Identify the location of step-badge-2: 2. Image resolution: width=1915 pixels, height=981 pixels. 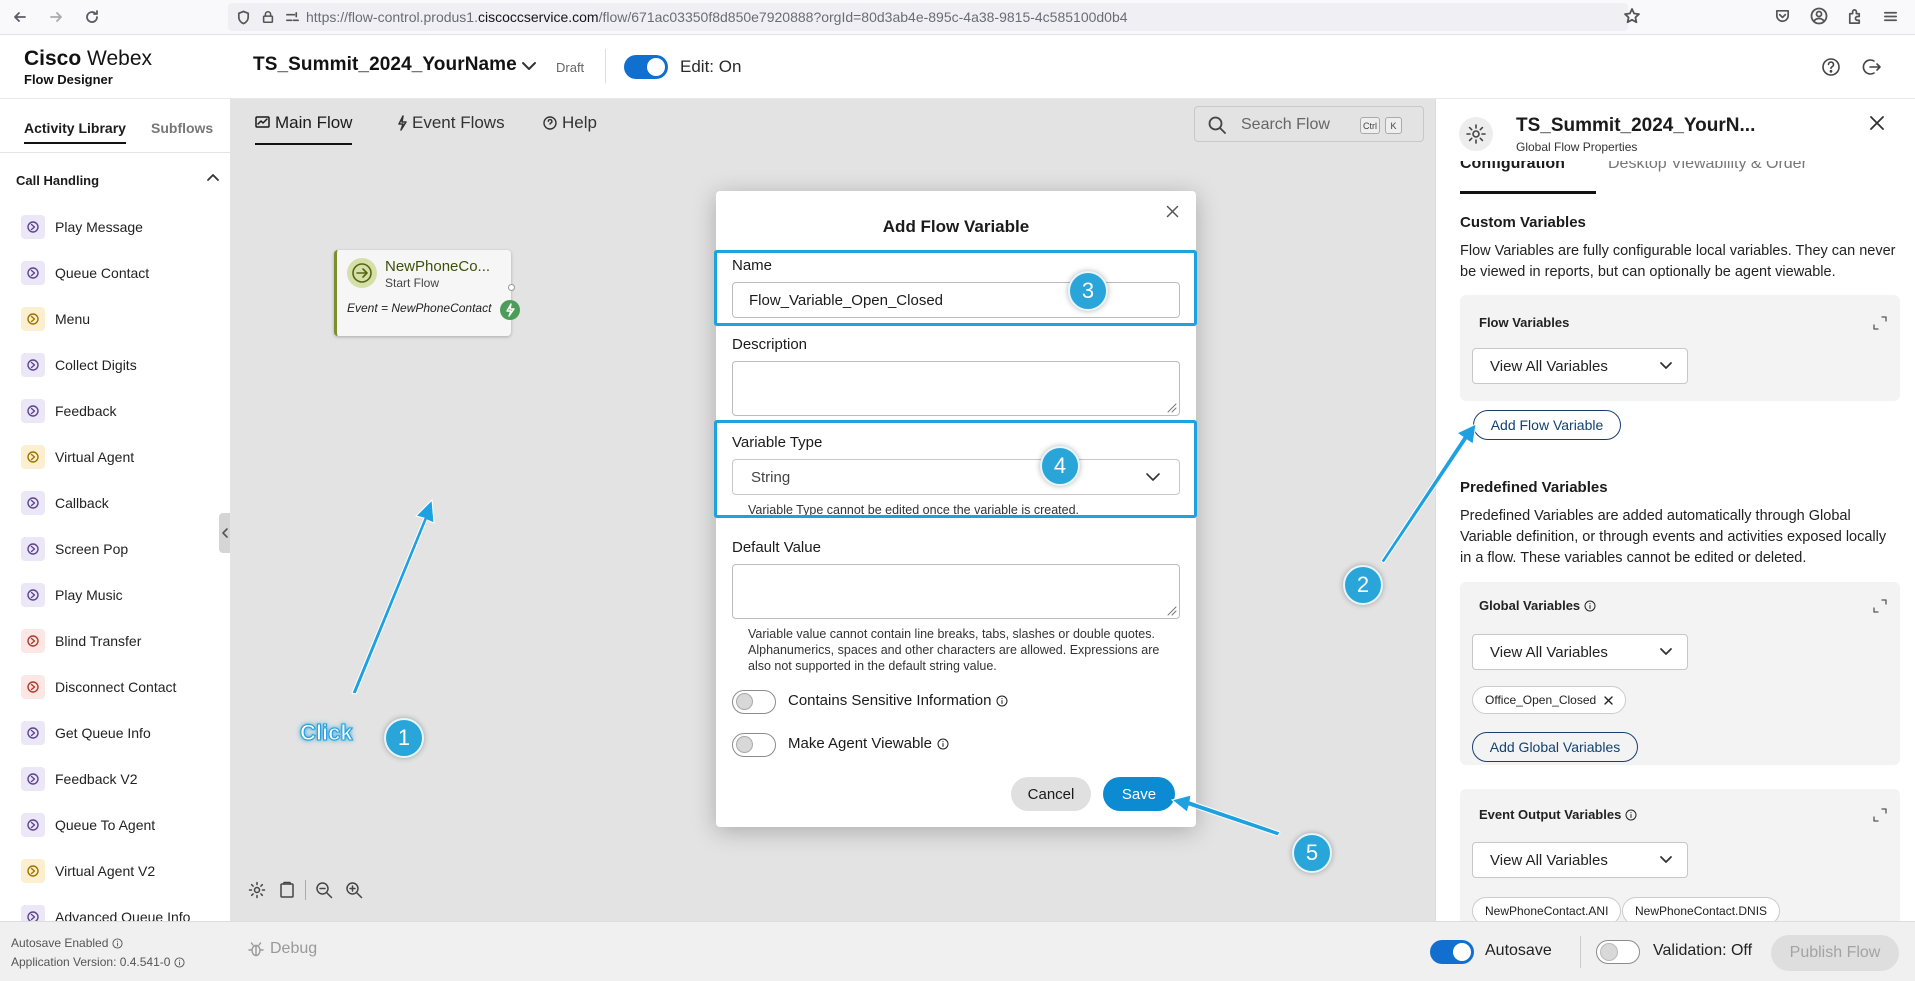
(1363, 585).